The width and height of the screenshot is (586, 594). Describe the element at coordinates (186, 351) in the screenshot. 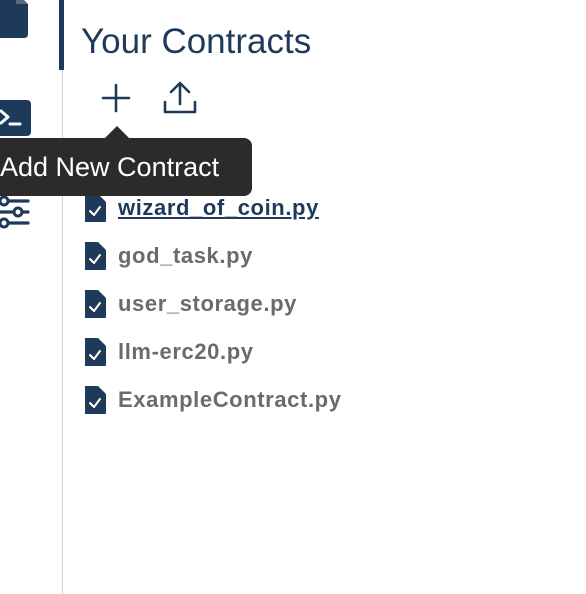

I see `contract-file-name: llm-erc20.py` at that location.